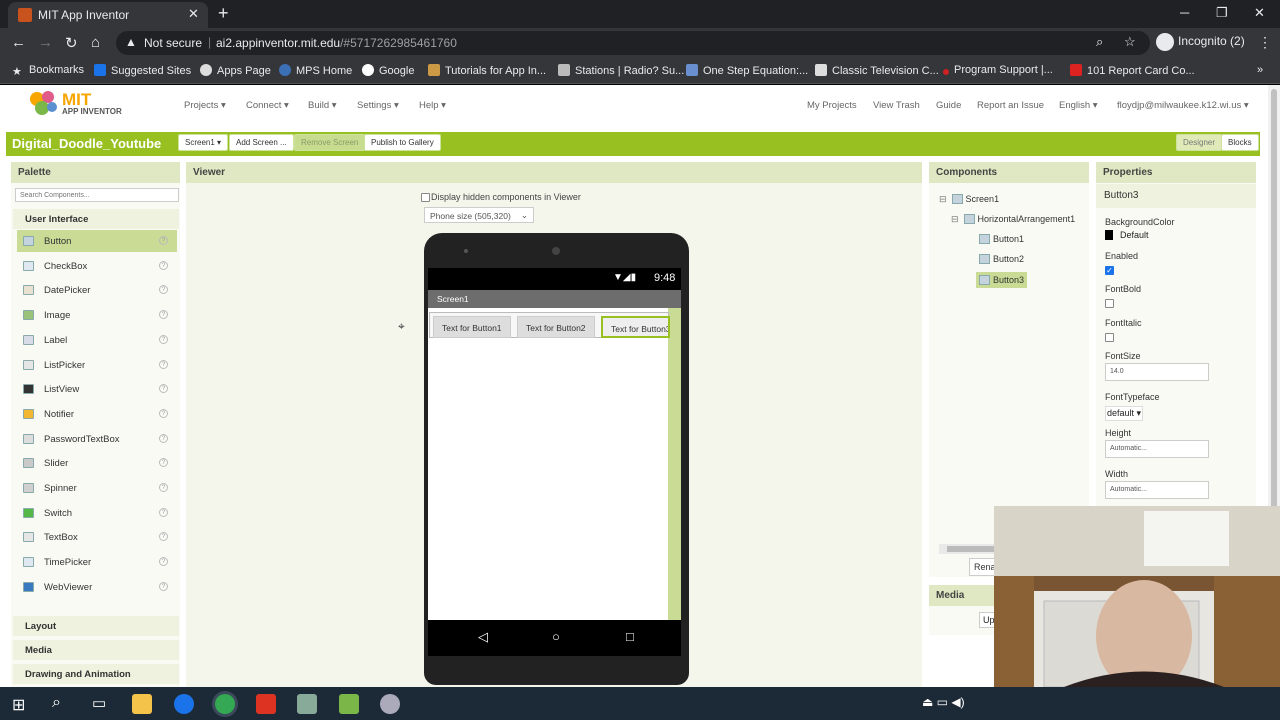 This screenshot has height=720, width=1280. Describe the element at coordinates (483, 637) in the screenshot. I see `back-triangle-icon: ◁` at that location.